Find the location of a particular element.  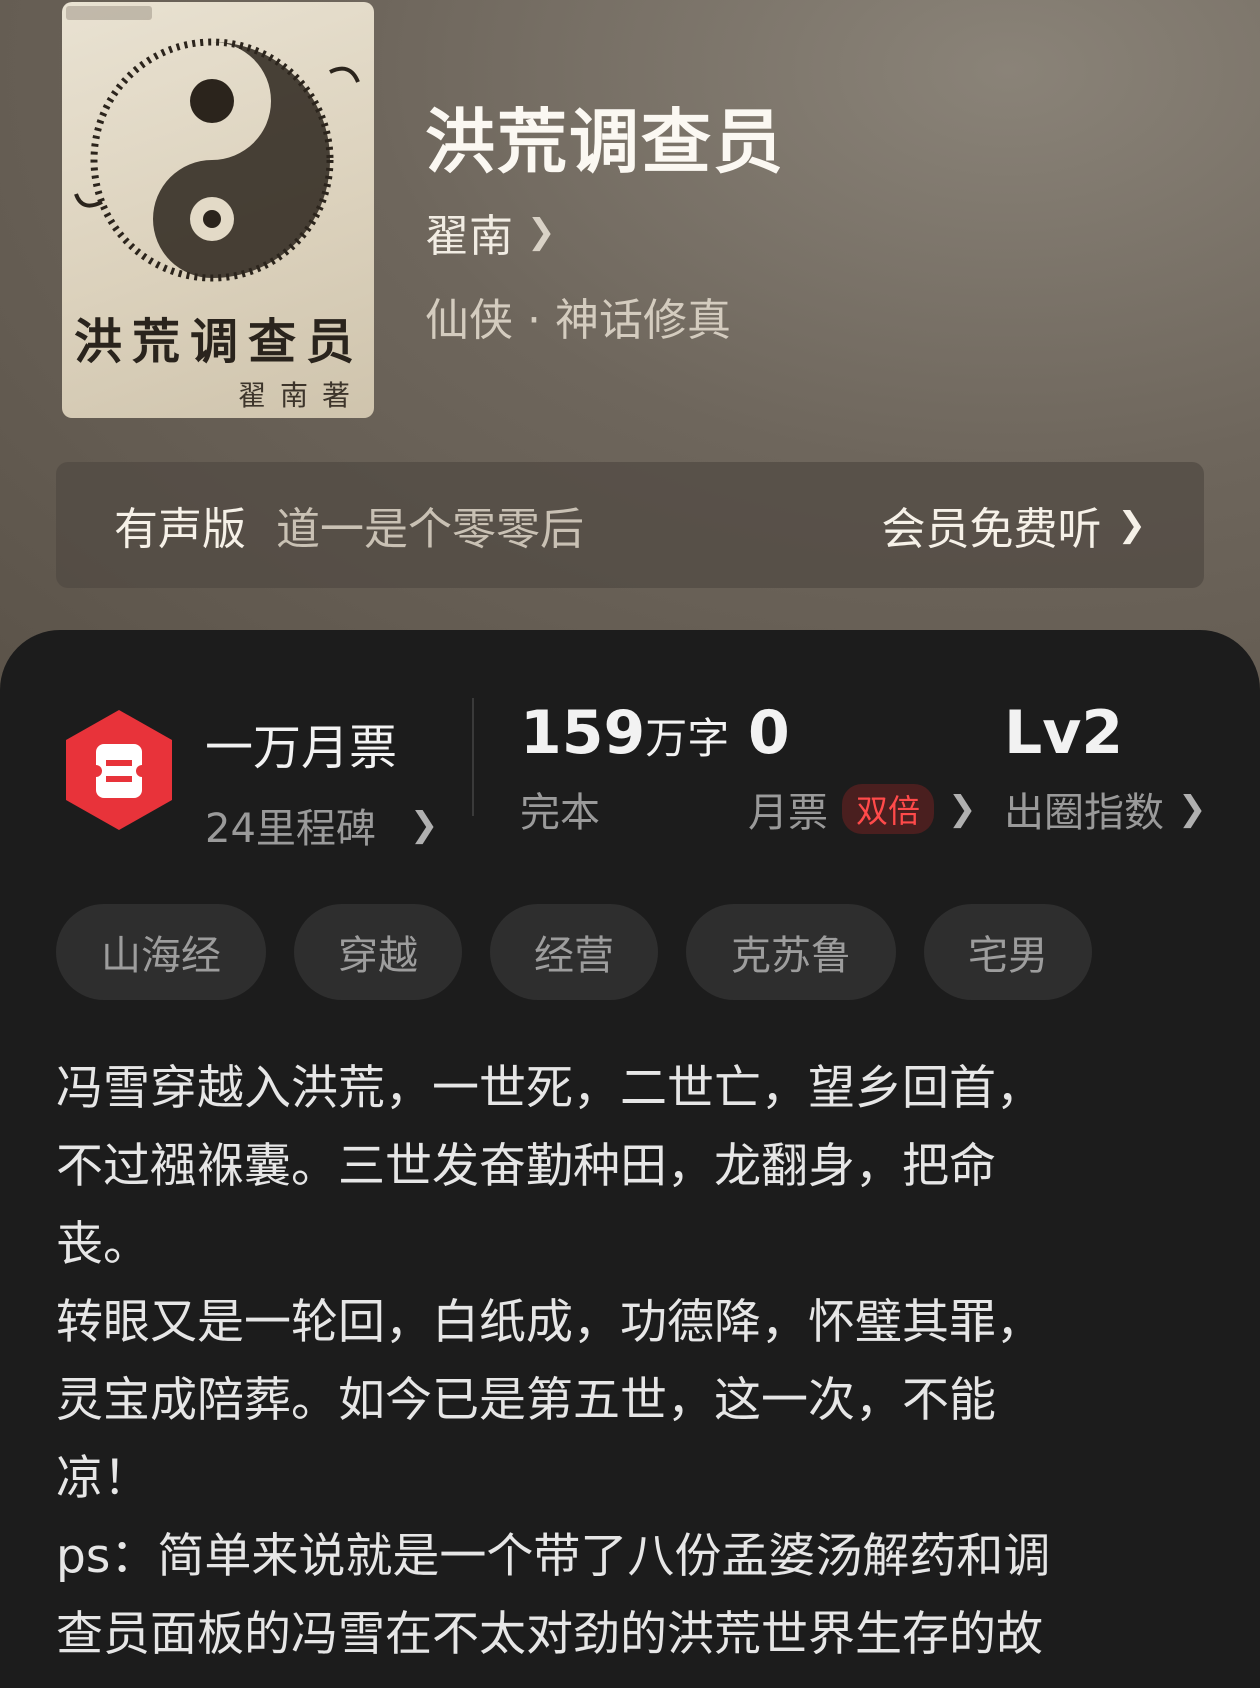

tag-chip: 克苏鲁 is located at coordinates (791, 952).